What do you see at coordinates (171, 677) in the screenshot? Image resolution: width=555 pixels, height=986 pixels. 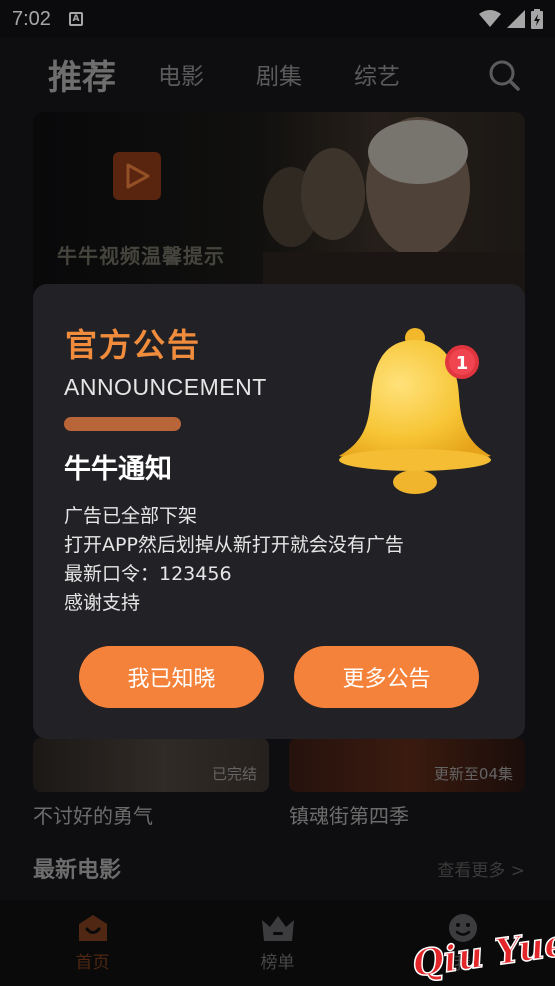 I see `acknowledge-button: 我已知晓` at bounding box center [171, 677].